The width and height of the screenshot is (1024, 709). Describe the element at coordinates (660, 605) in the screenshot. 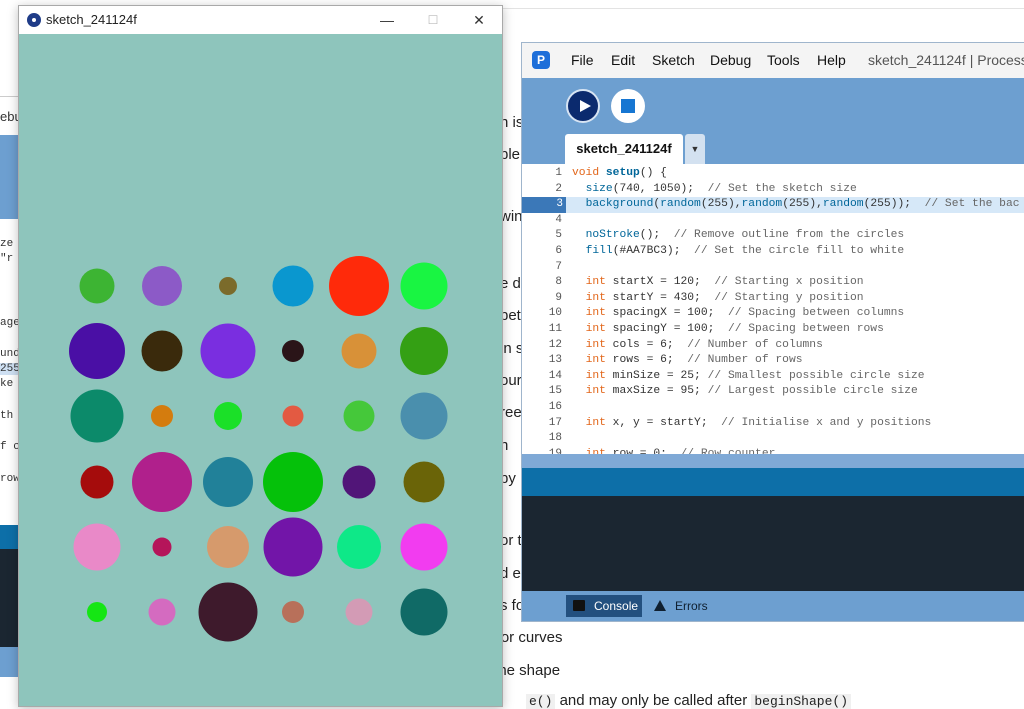

I see `warning-icon` at that location.